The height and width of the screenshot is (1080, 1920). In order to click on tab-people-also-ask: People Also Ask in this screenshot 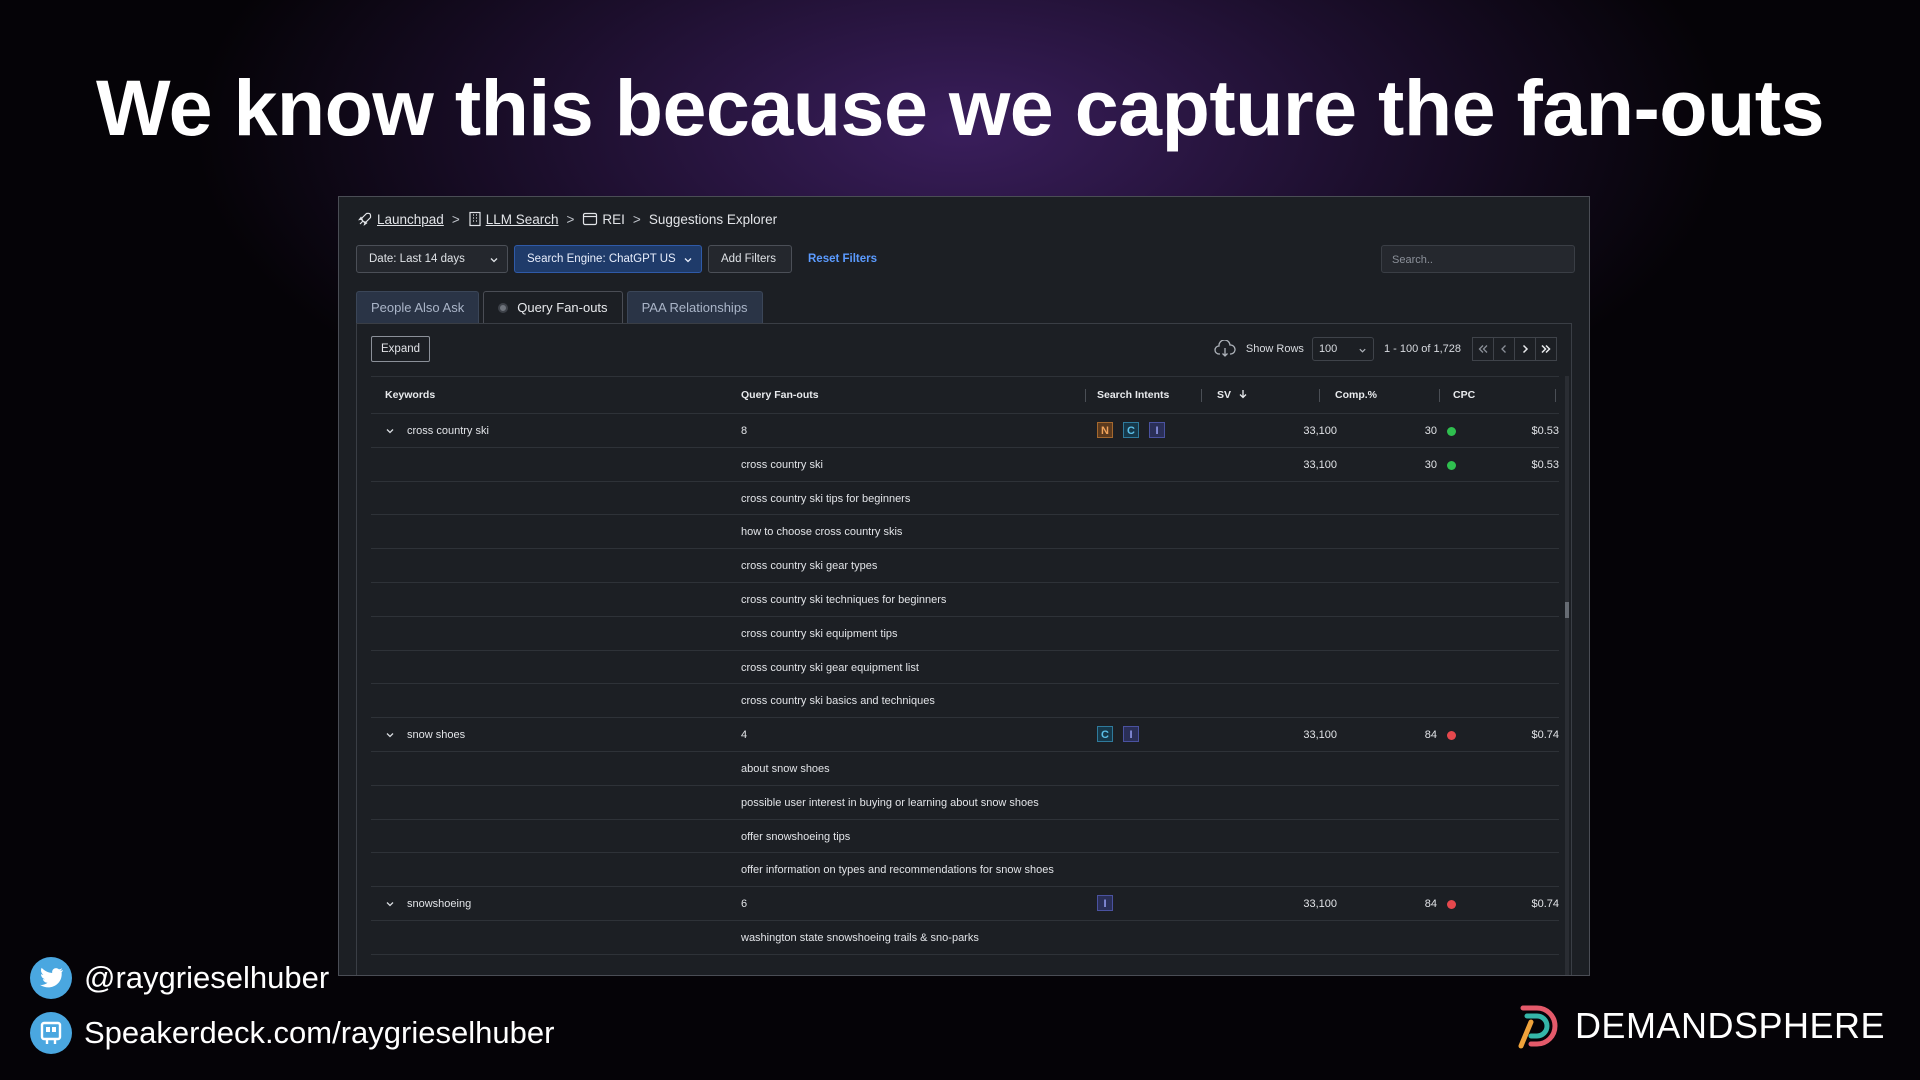, I will do `click(418, 307)`.